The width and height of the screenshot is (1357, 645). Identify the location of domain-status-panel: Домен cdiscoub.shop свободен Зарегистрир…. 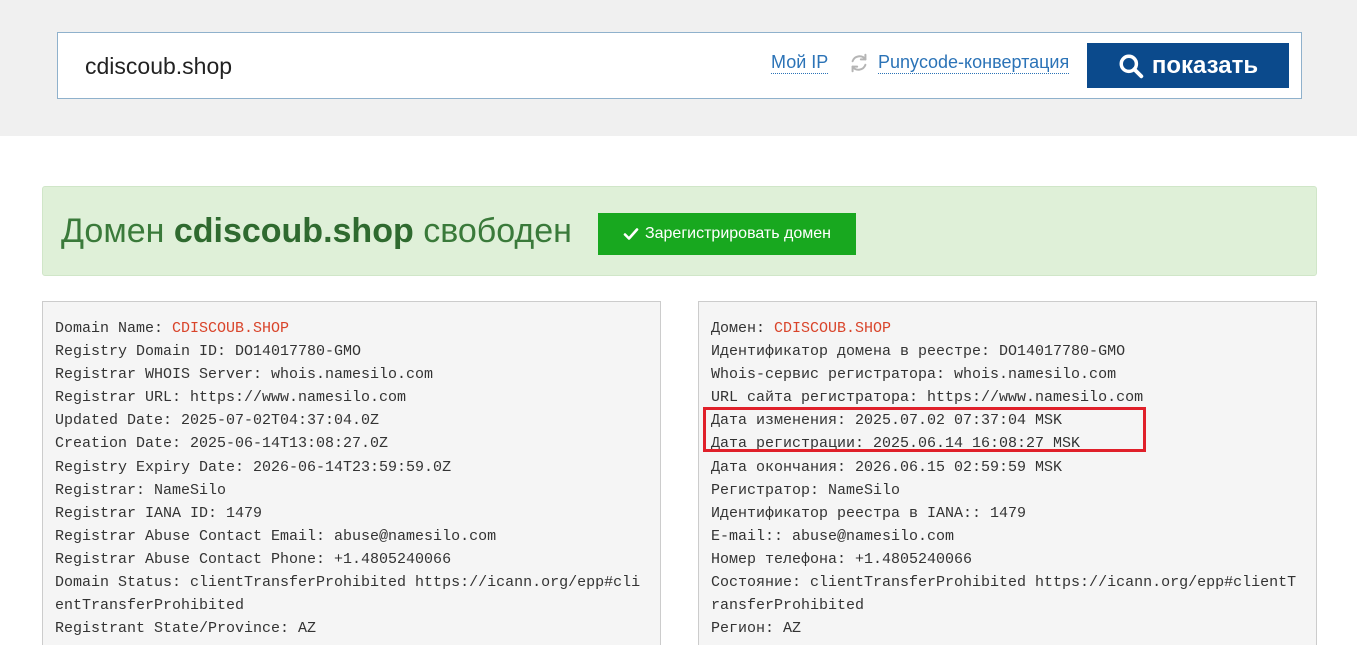
(679, 231).